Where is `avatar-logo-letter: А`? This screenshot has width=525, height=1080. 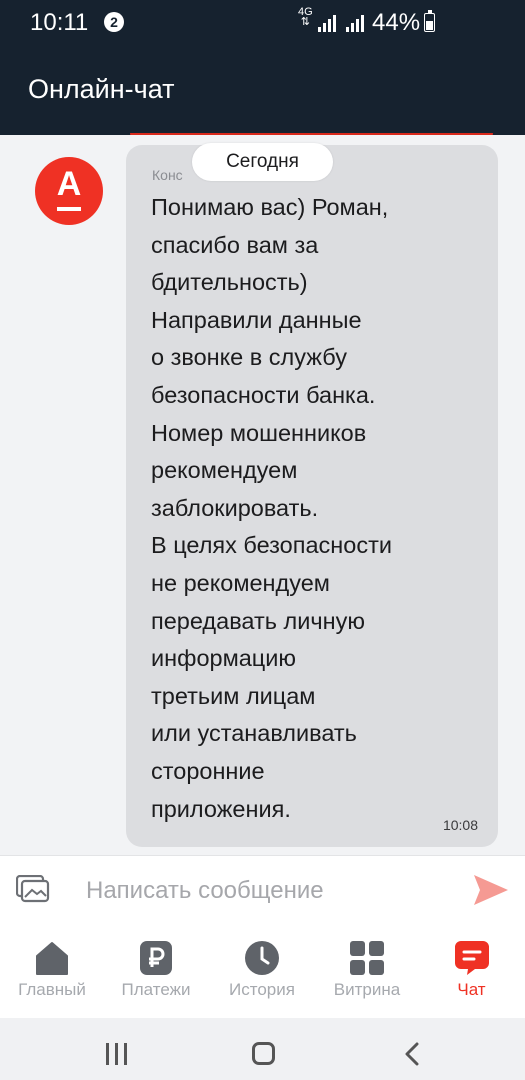 avatar-logo-letter: А is located at coordinates (69, 184).